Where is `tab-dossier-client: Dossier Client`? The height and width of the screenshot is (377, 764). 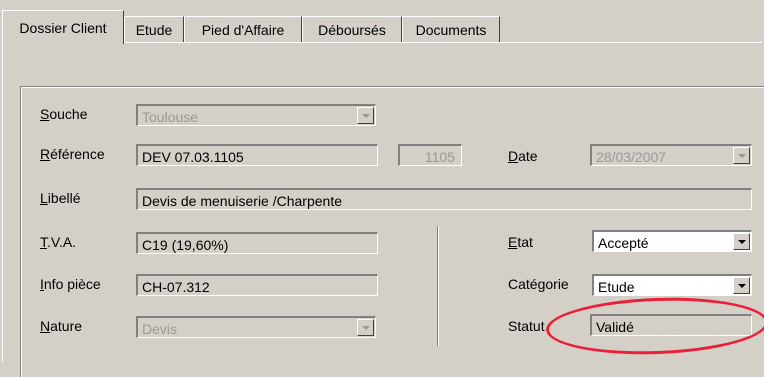 tab-dossier-client: Dossier Client is located at coordinates (63, 27).